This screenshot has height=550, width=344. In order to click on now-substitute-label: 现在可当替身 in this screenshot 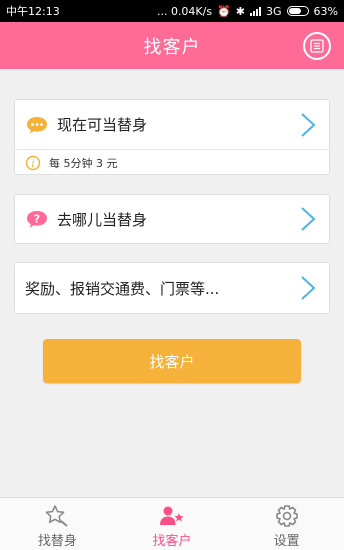, I will do `click(102, 125)`.